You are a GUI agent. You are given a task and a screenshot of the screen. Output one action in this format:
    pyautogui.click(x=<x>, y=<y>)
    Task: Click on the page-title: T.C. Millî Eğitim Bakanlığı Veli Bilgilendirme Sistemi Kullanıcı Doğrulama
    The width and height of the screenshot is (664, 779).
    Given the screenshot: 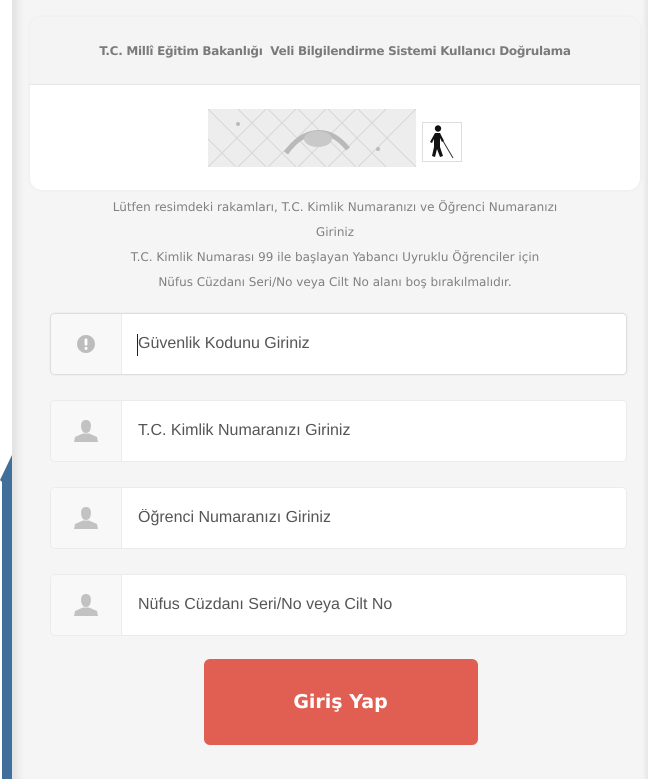 What is the action you would take?
    pyautogui.click(x=335, y=51)
    